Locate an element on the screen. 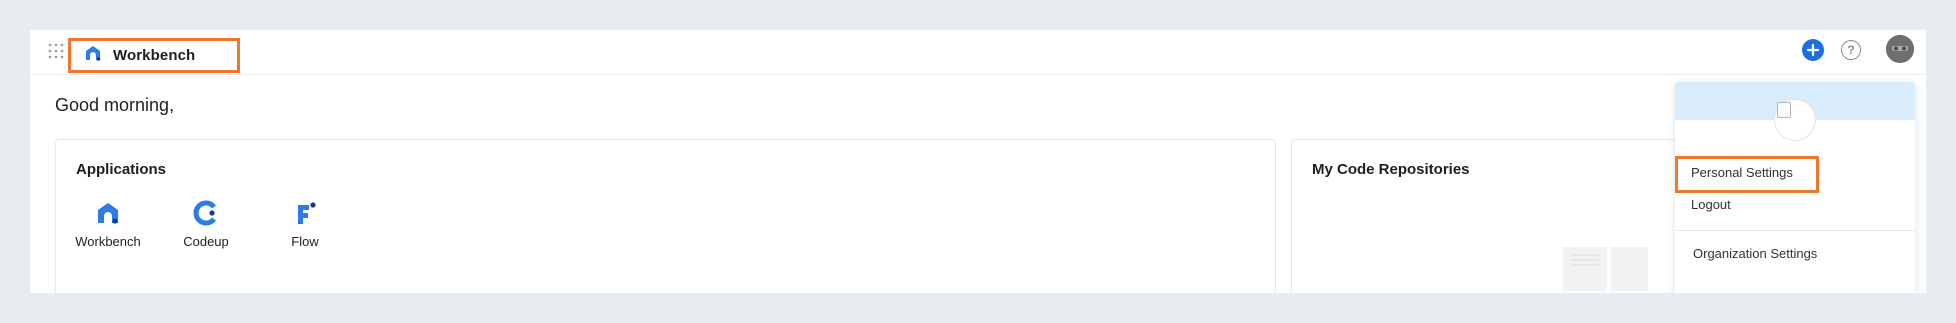 The width and height of the screenshot is (1956, 323). menu-item-organization-settings: Organization Settings is located at coordinates (1795, 253).